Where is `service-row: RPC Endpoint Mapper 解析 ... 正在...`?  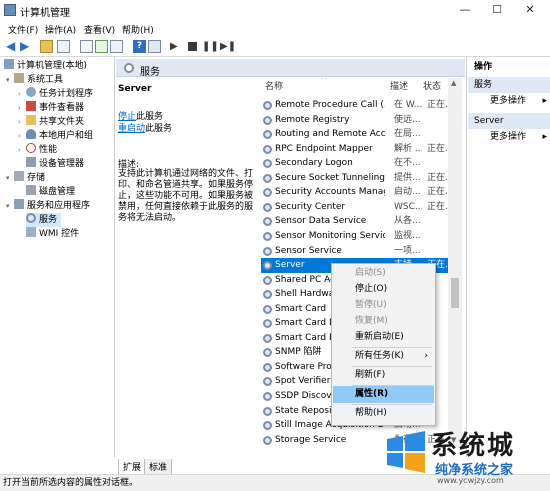 service-row: RPC Endpoint Mapper 解析 ... 正在... is located at coordinates (358, 149).